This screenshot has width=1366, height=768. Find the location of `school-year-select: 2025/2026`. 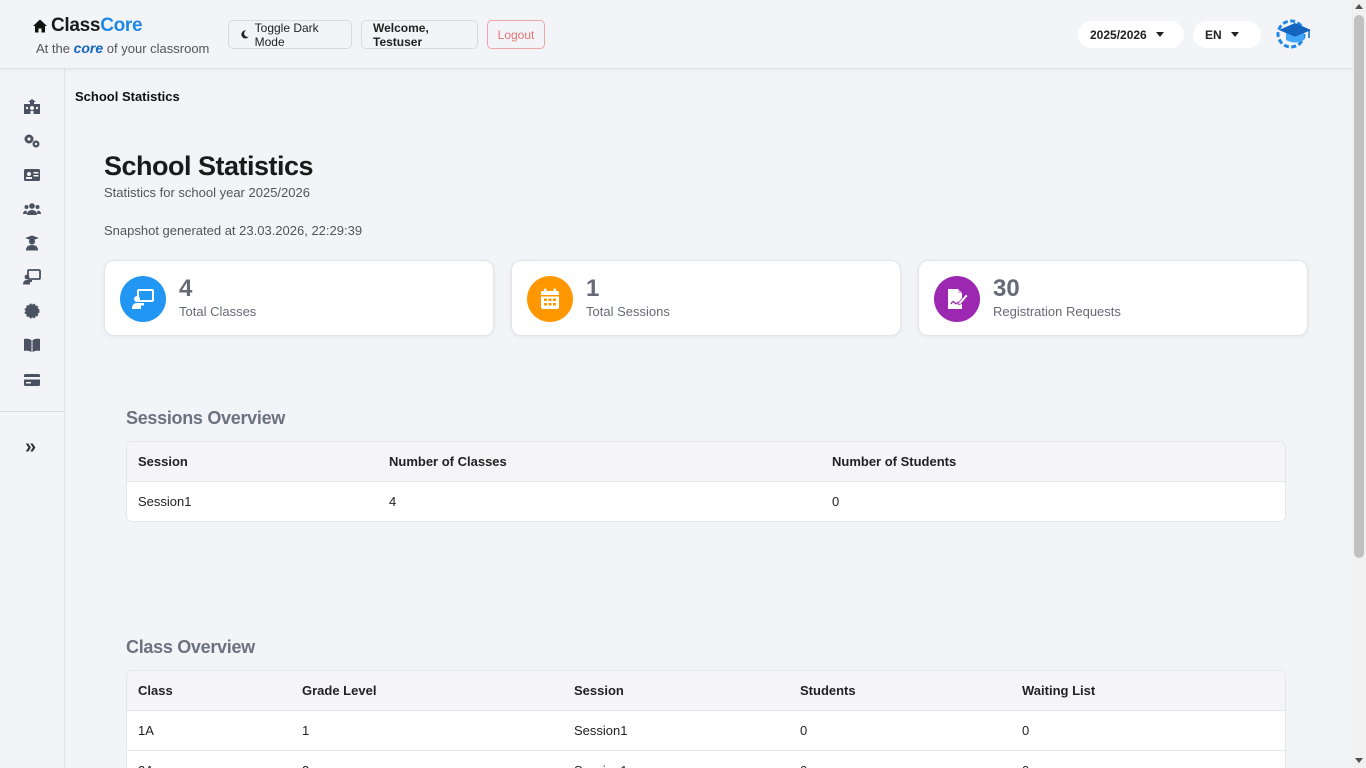

school-year-select: 2025/2026 is located at coordinates (1131, 34).